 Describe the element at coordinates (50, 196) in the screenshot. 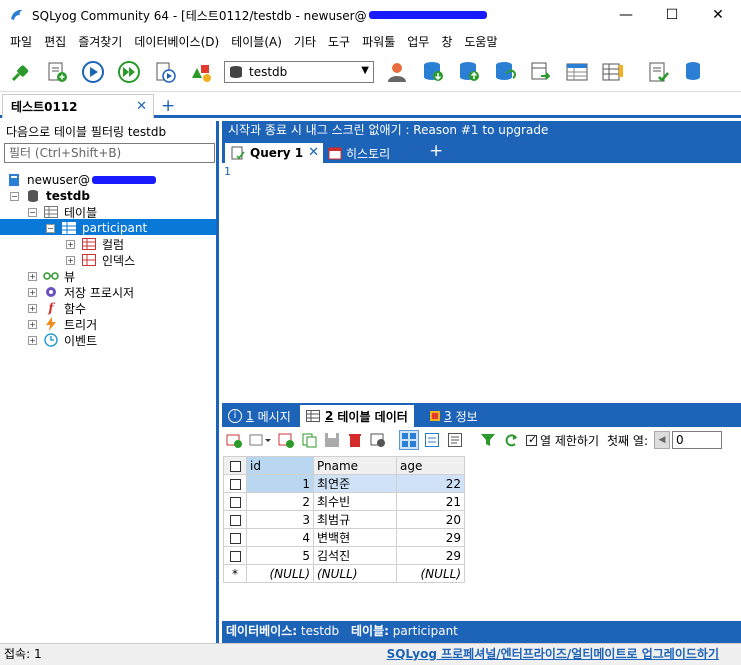

I see `tree-database: − testdb` at that location.